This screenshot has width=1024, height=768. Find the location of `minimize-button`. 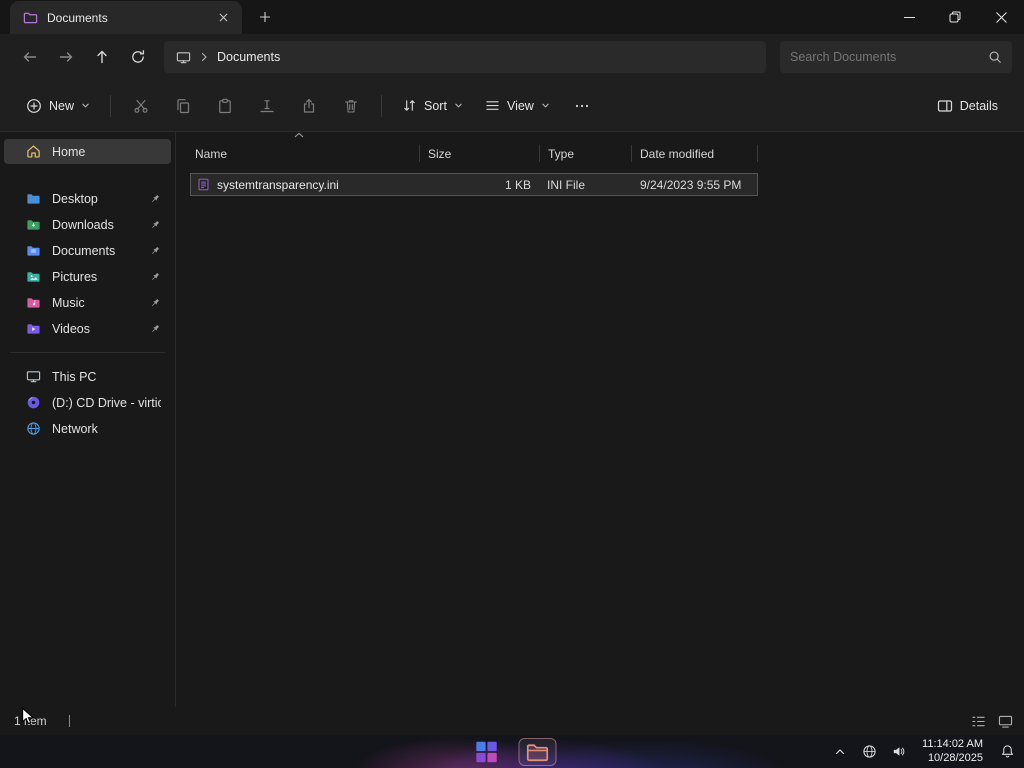

minimize-button is located at coordinates (909, 17).